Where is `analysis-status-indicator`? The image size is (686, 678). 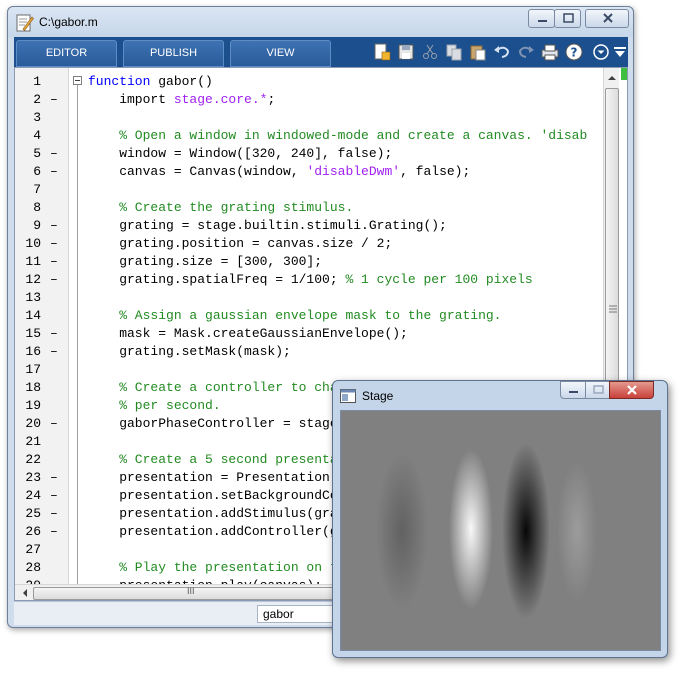
analysis-status-indicator is located at coordinates (624, 74).